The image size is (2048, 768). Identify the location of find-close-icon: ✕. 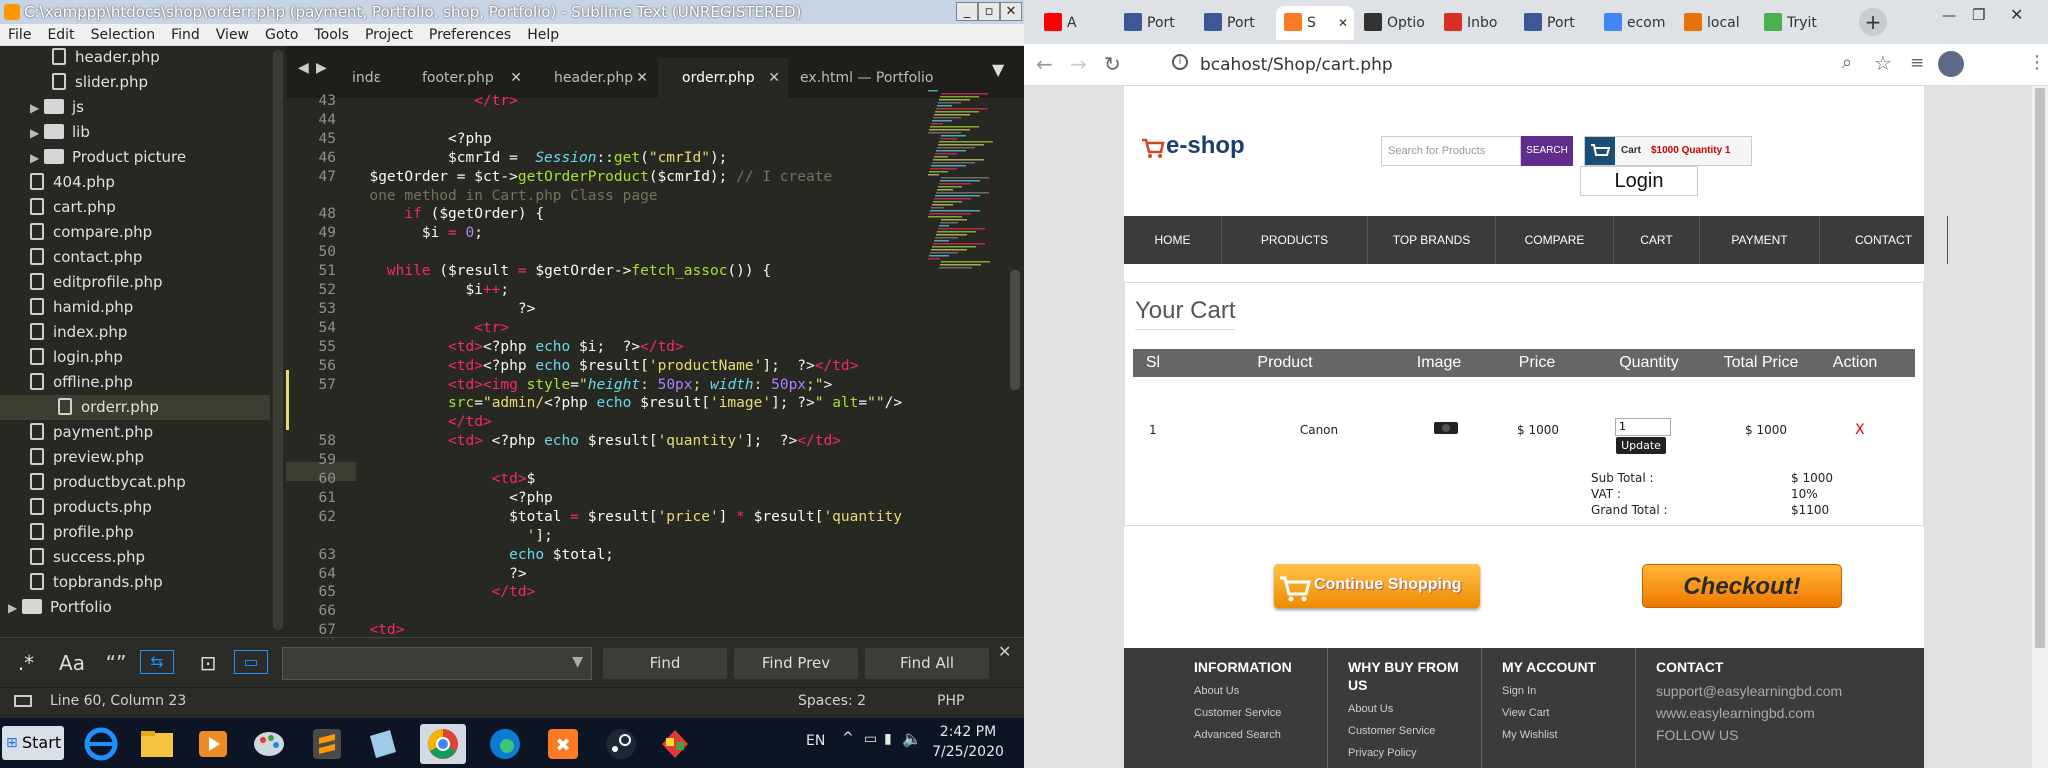
(1004, 651).